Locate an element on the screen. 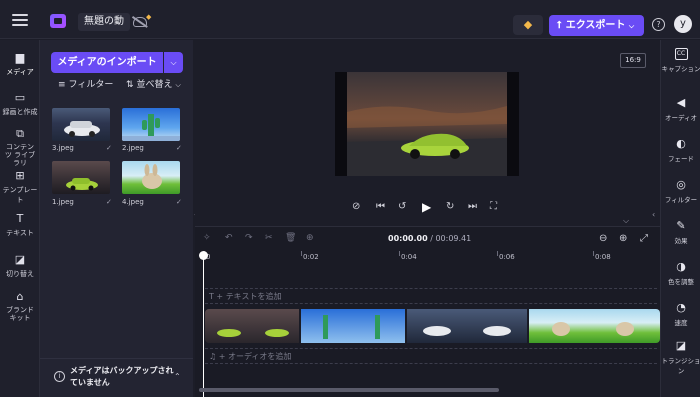 This screenshot has width=700, height=407. panel-item-effects: ✎ 効果 is located at coordinates (680, 233).